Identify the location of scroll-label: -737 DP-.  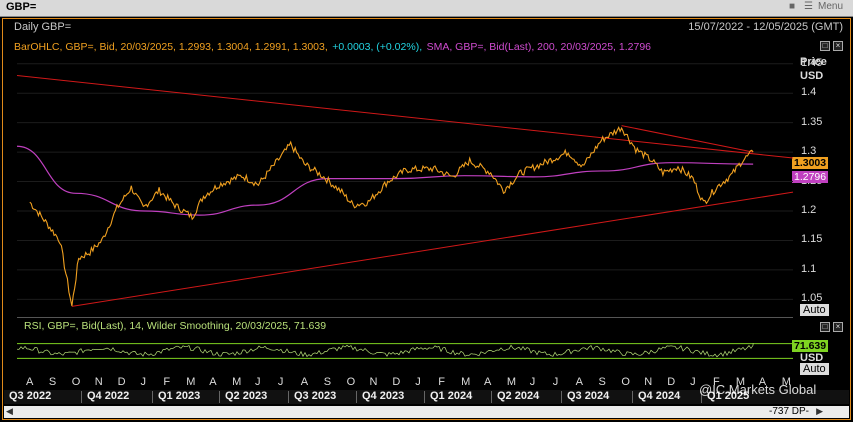
(788, 411).